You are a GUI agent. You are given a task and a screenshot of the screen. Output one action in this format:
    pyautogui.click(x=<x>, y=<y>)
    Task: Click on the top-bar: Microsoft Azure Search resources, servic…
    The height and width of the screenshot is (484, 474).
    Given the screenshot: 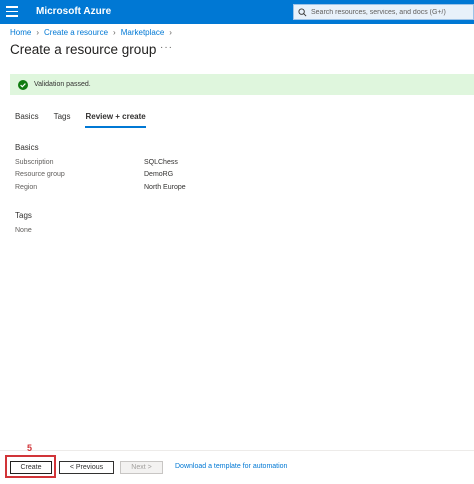 What is the action you would take?
    pyautogui.click(x=237, y=12)
    